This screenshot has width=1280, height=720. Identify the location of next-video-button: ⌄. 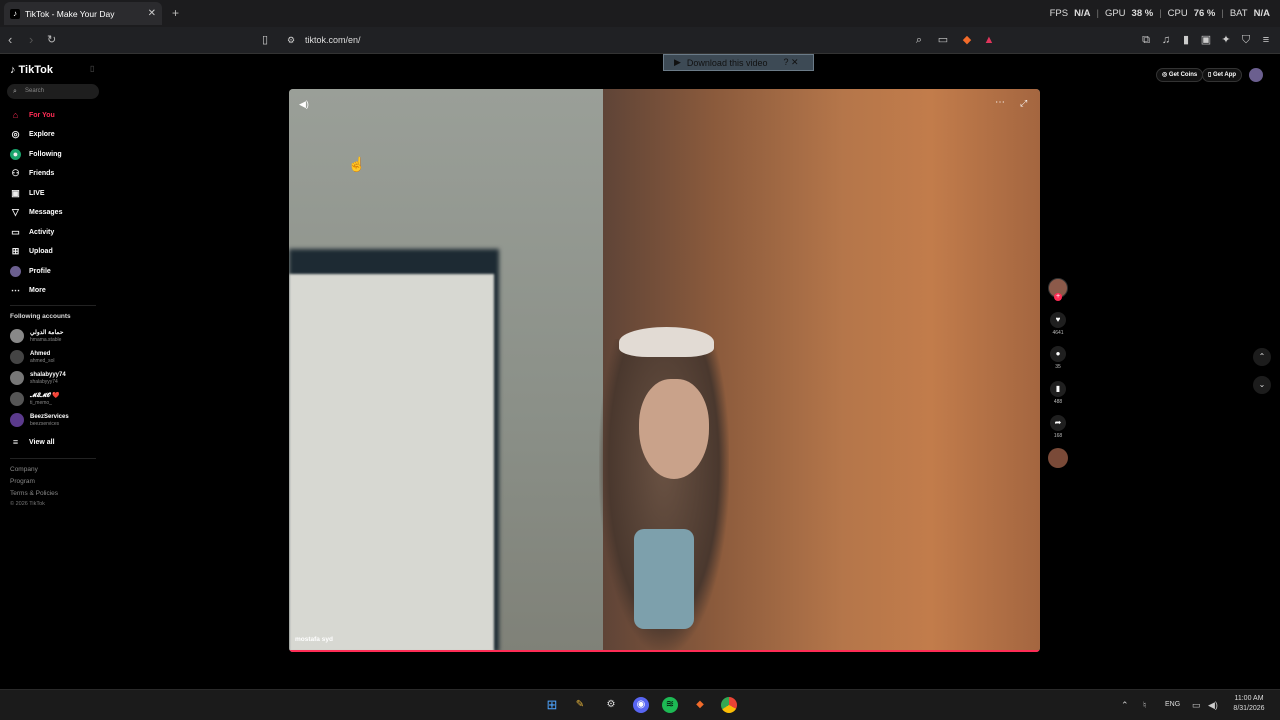
(1262, 385).